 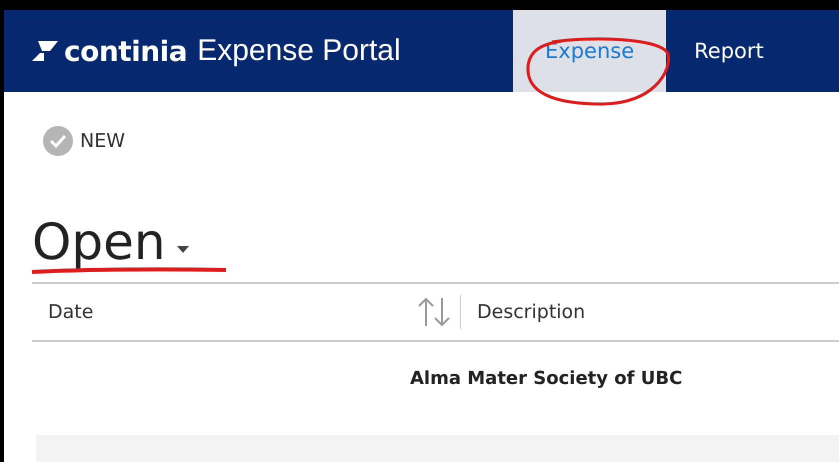 I want to click on product-name: Expense Portal, so click(x=299, y=51).